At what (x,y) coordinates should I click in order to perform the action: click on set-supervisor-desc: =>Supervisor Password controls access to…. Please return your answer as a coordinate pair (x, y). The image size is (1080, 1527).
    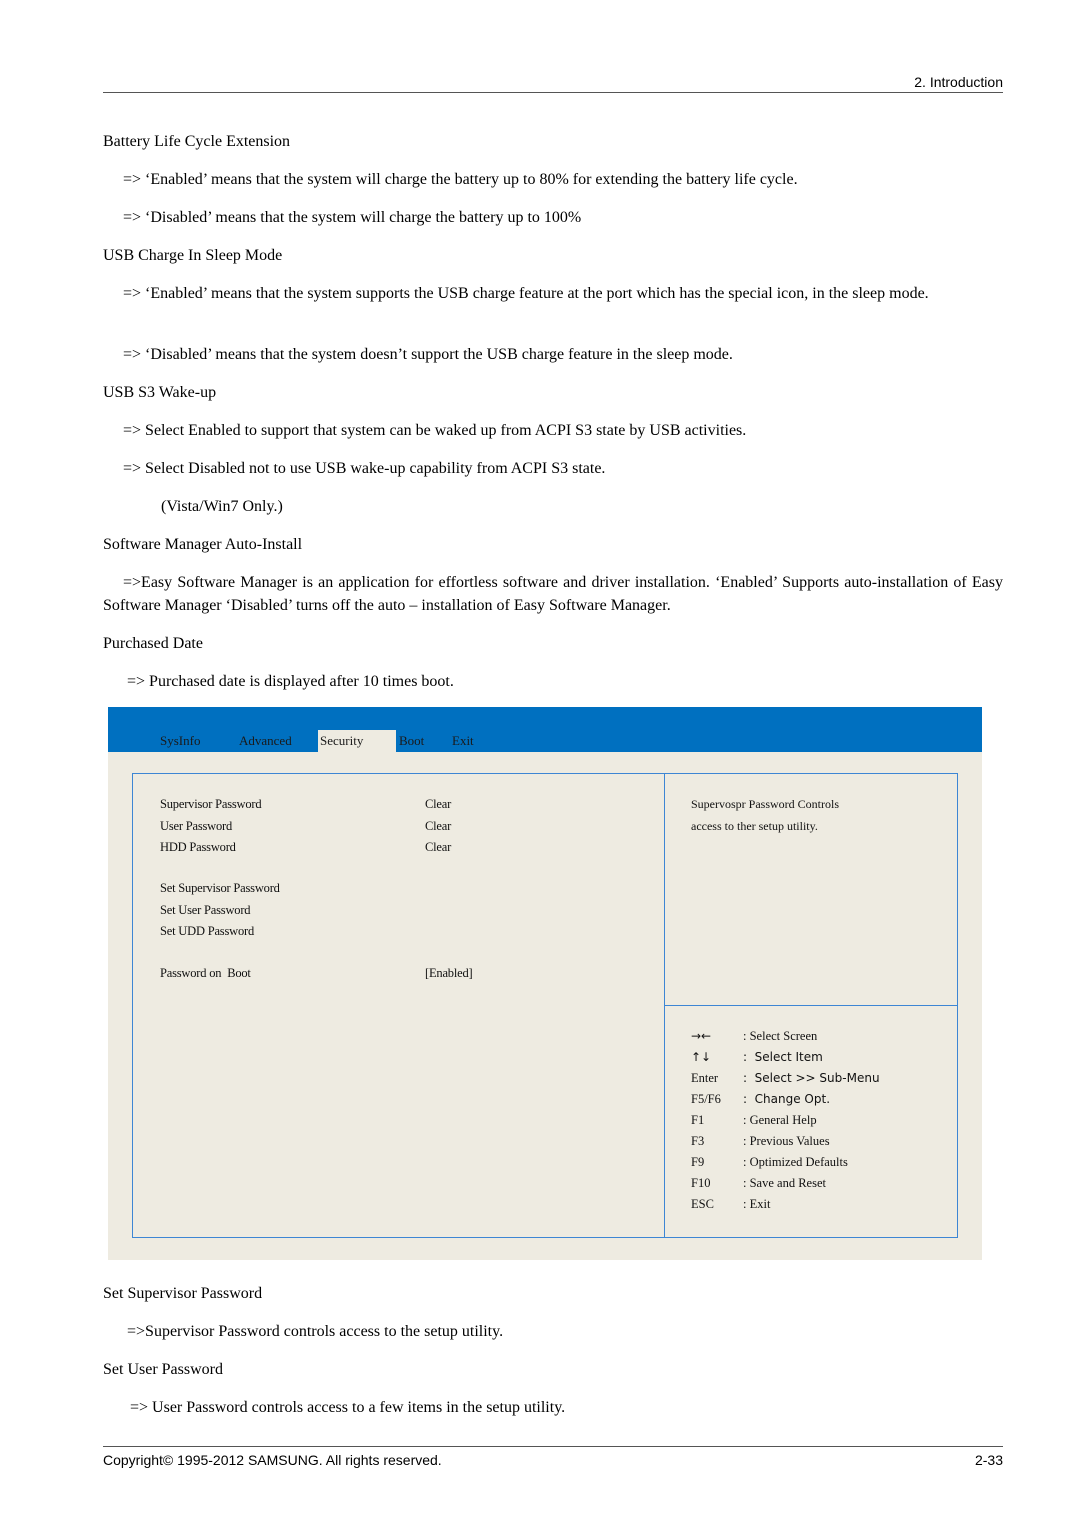
    Looking at the image, I should click on (315, 1331).